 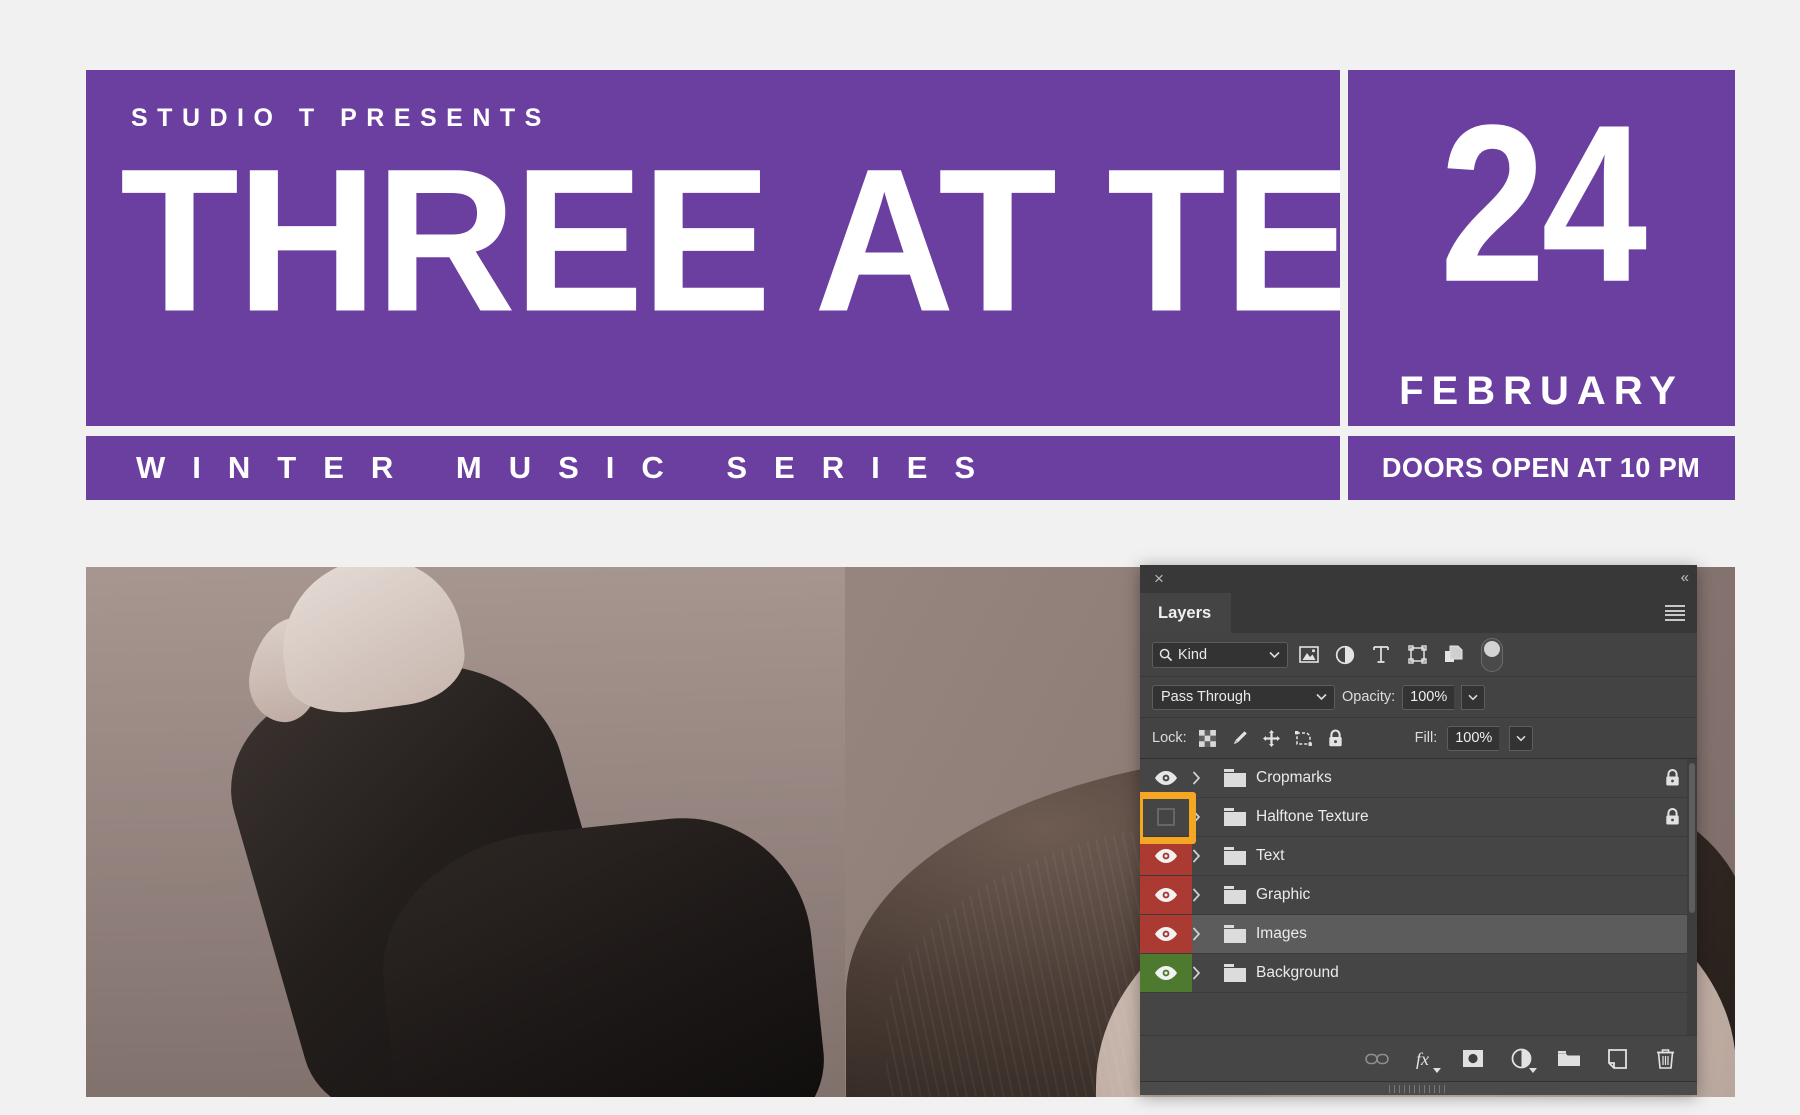 What do you see at coordinates (1418, 579) in the screenshot?
I see `panel-titlebar: × «` at bounding box center [1418, 579].